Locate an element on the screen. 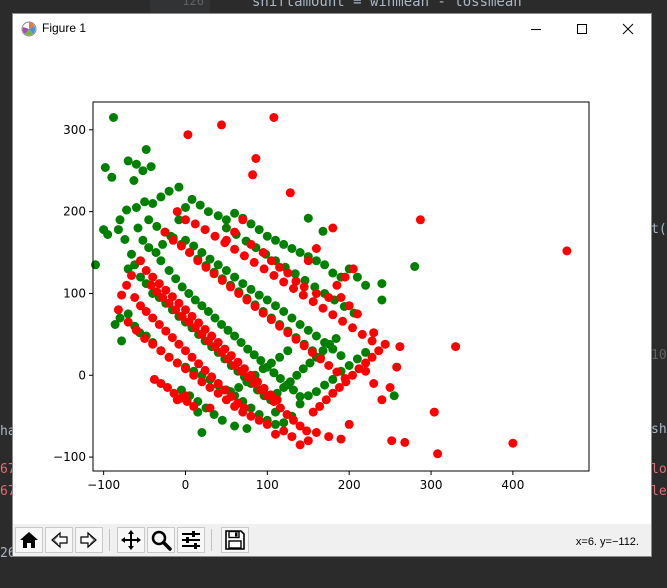 The width and height of the screenshot is (667, 588). y-tick-label: −100 is located at coordinates (69, 457).